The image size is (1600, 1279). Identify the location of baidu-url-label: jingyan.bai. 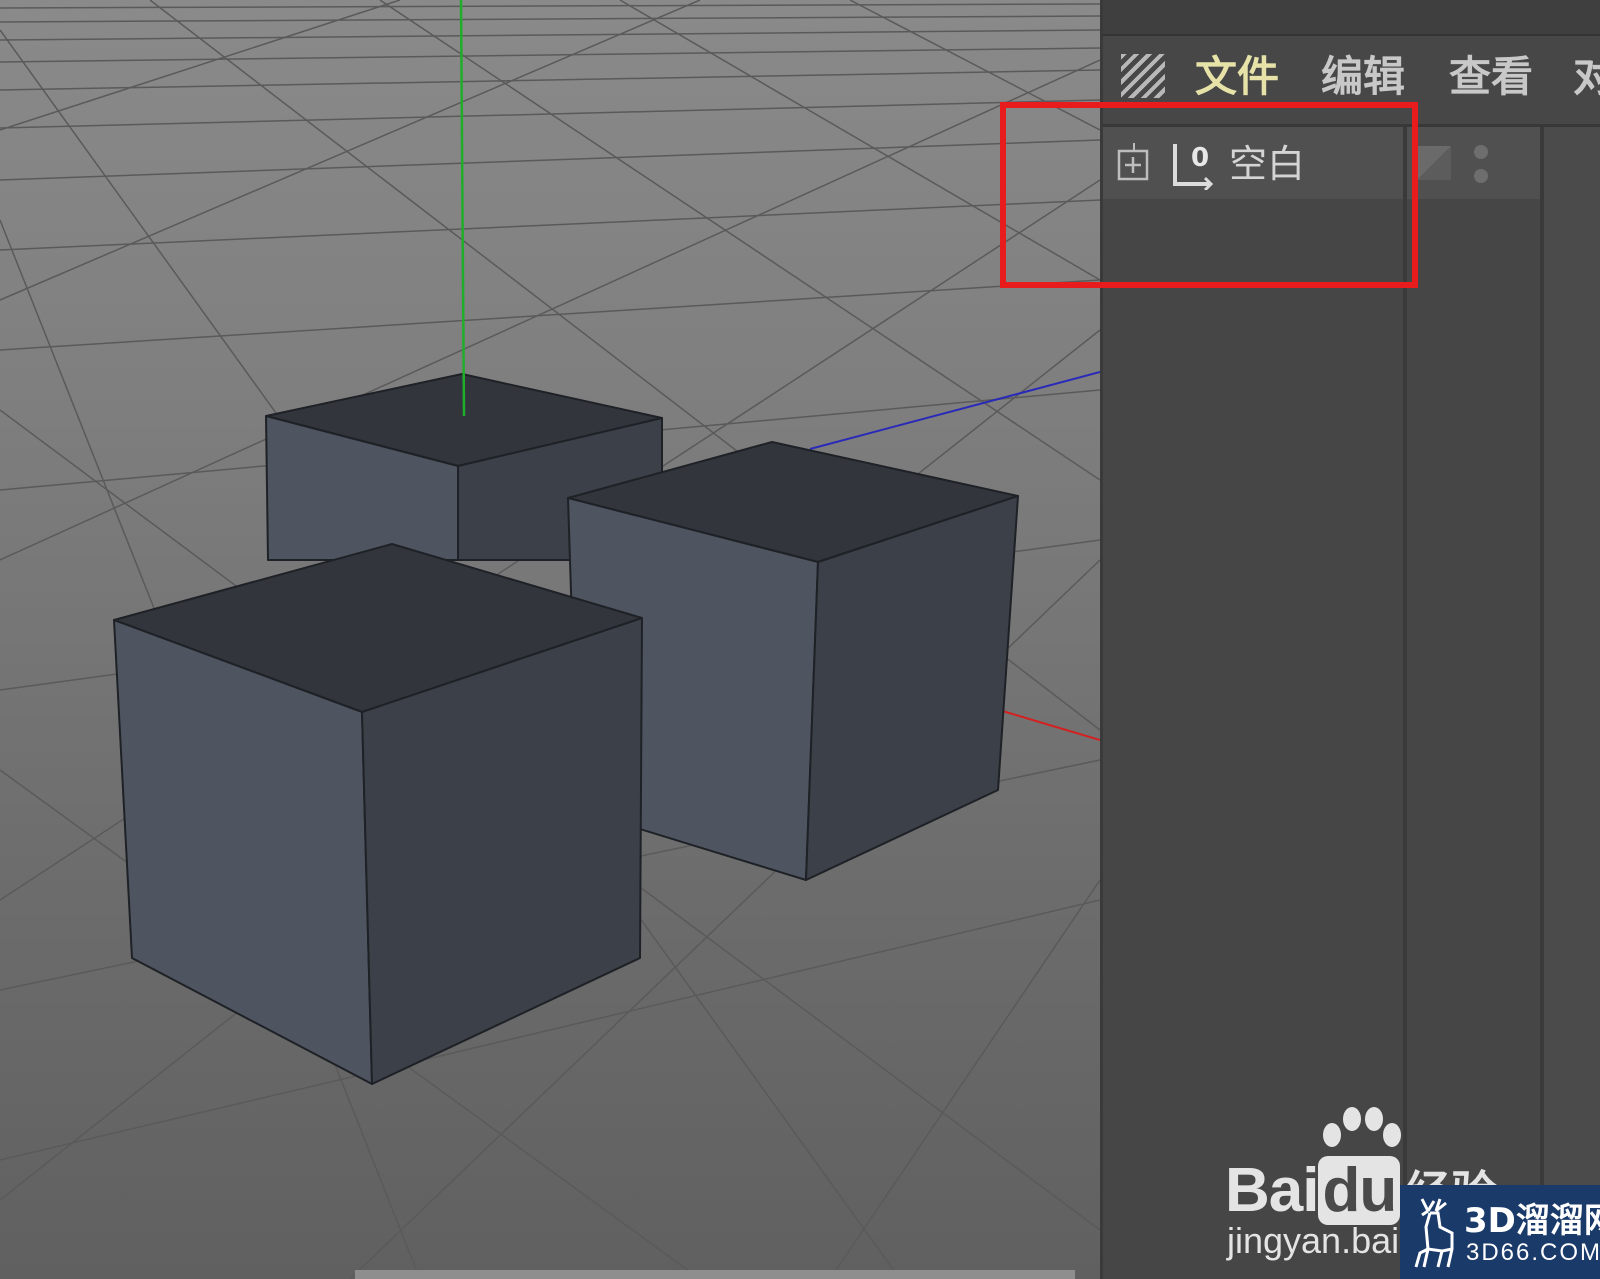
(1313, 1240).